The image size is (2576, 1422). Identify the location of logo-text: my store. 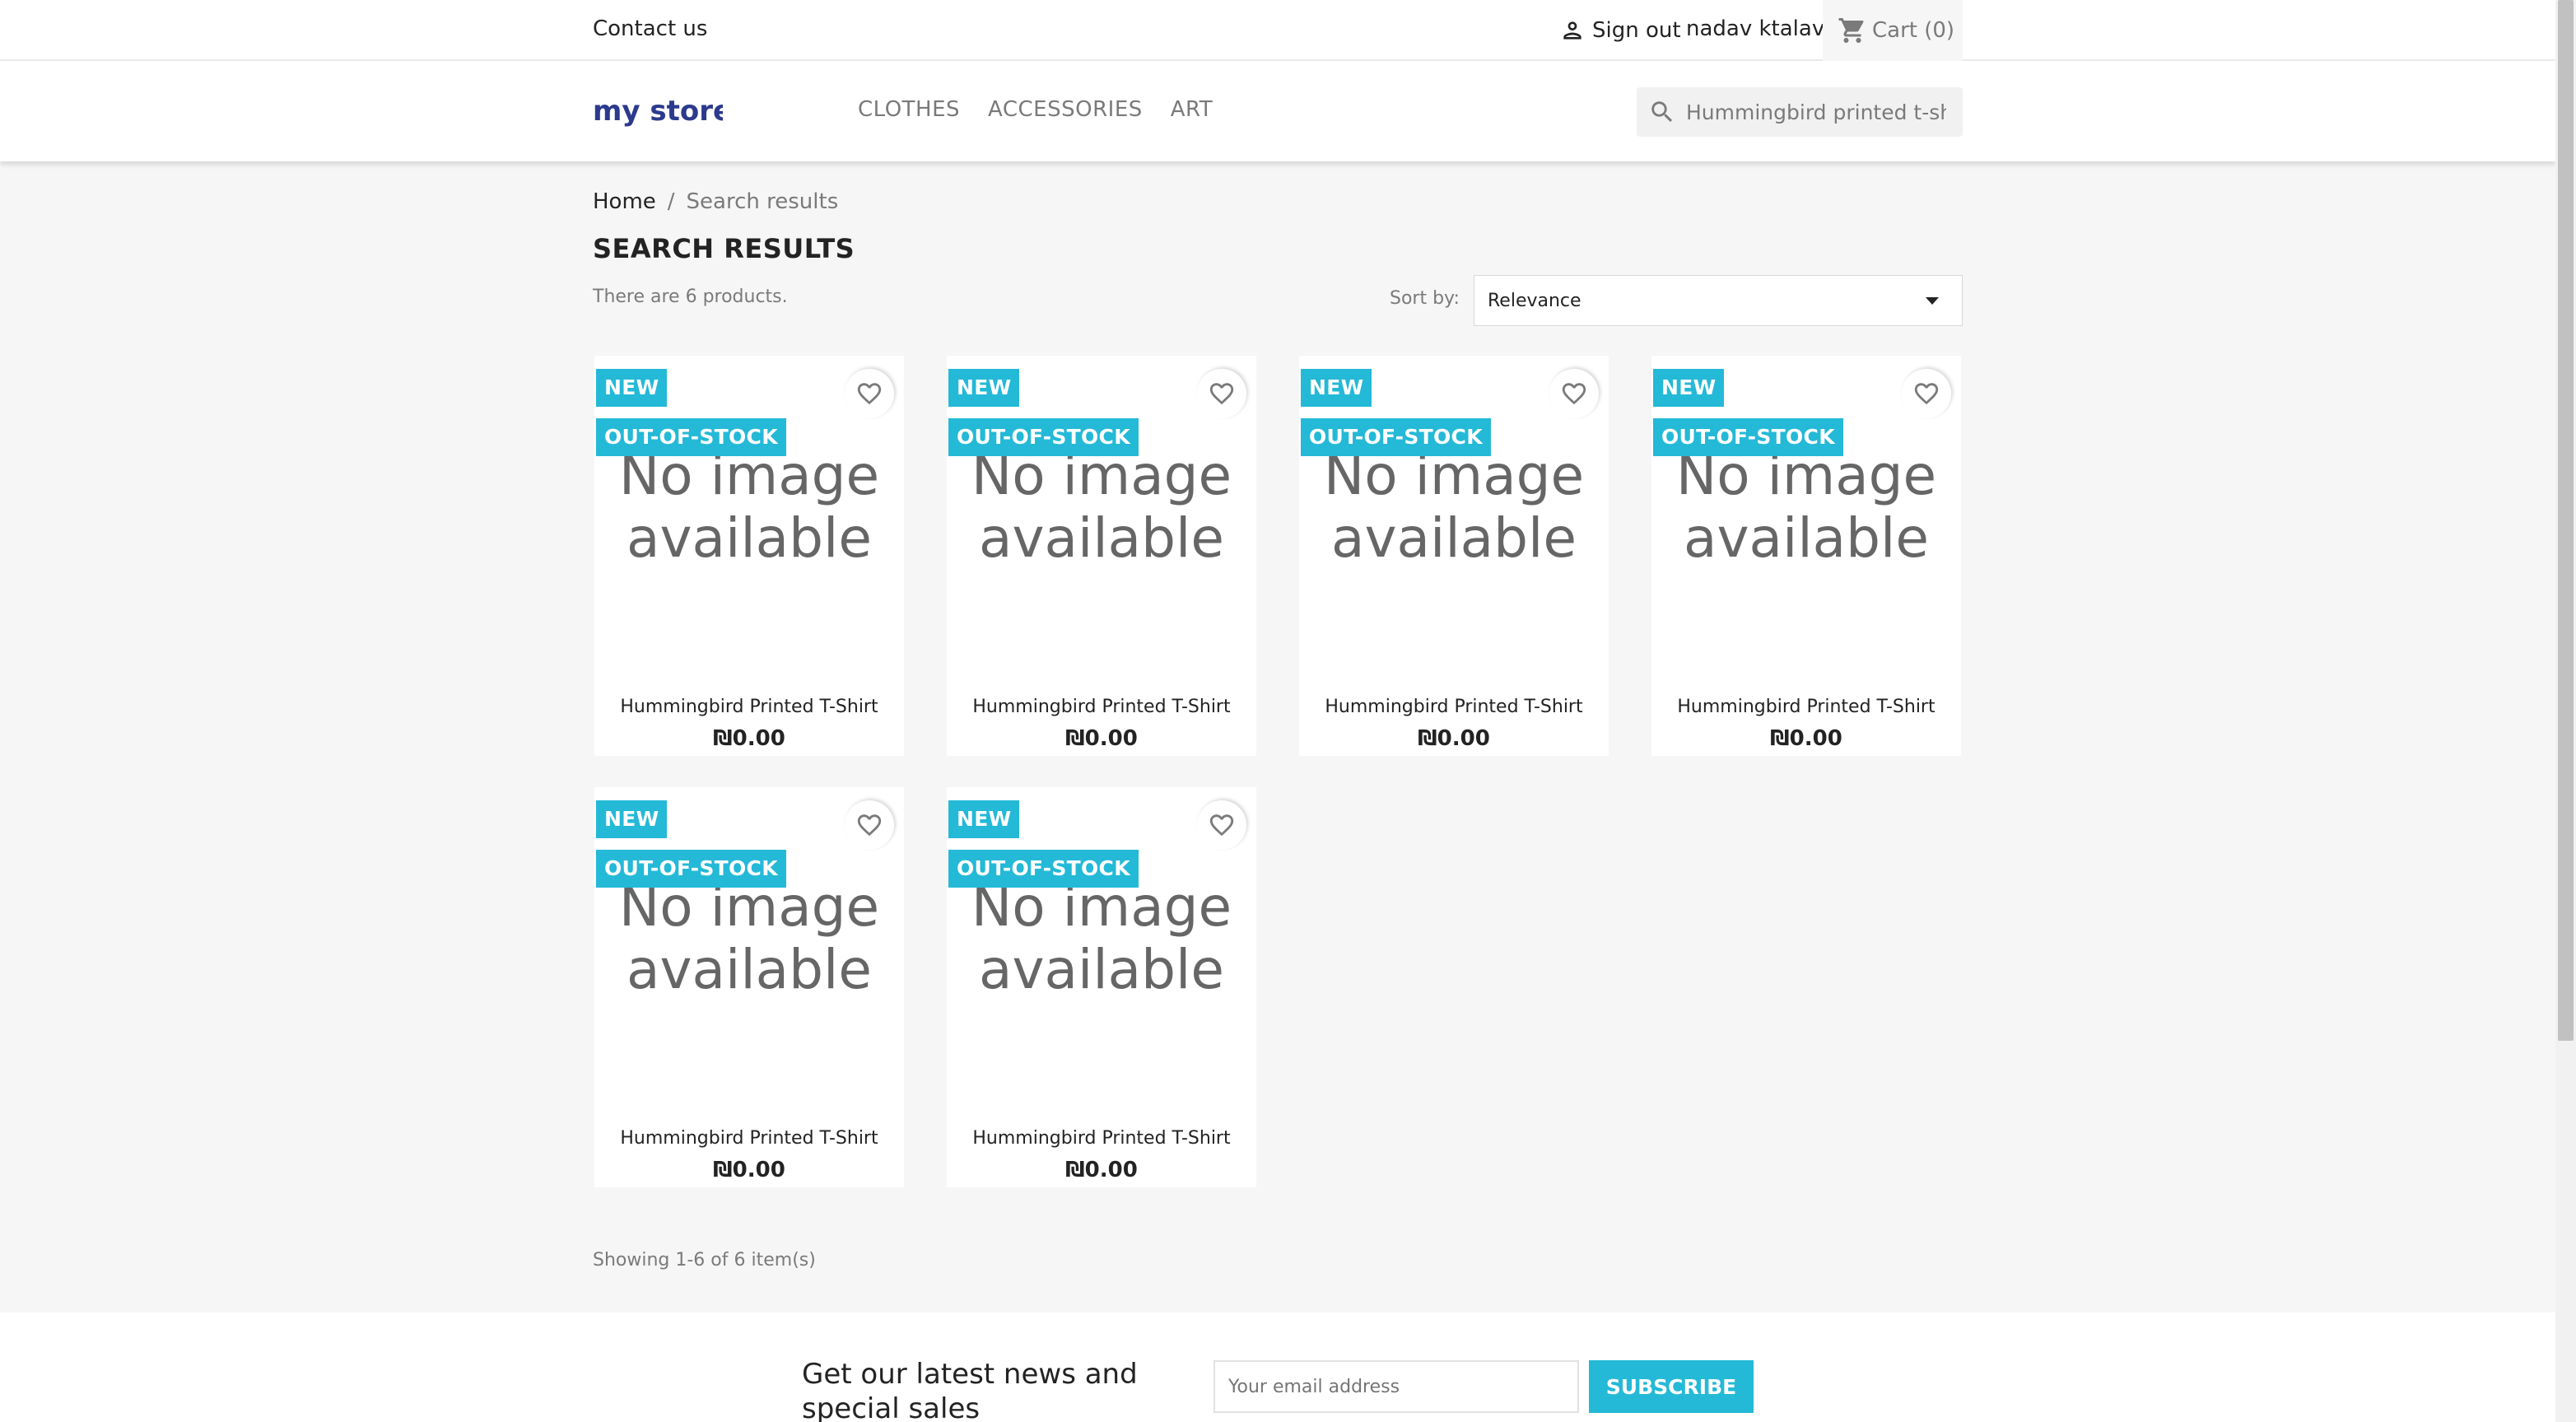
(658, 111).